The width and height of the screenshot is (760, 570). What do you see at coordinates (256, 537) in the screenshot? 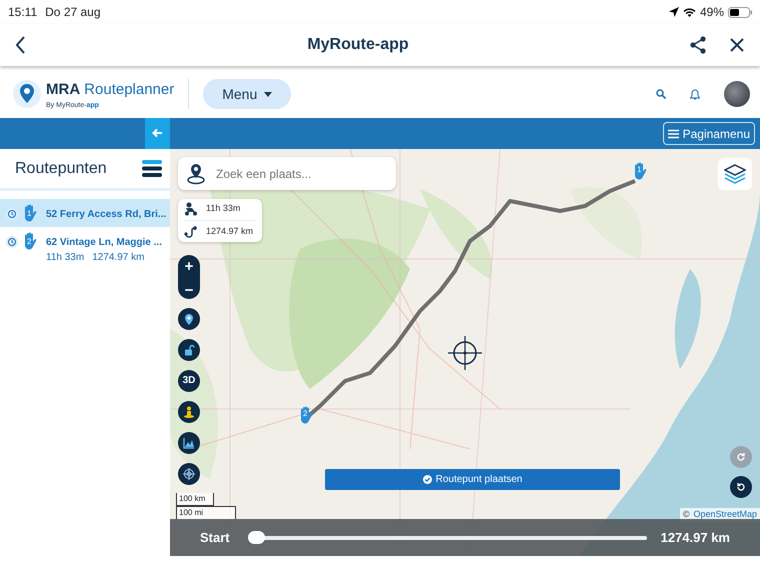
I see `slider-thumb` at bounding box center [256, 537].